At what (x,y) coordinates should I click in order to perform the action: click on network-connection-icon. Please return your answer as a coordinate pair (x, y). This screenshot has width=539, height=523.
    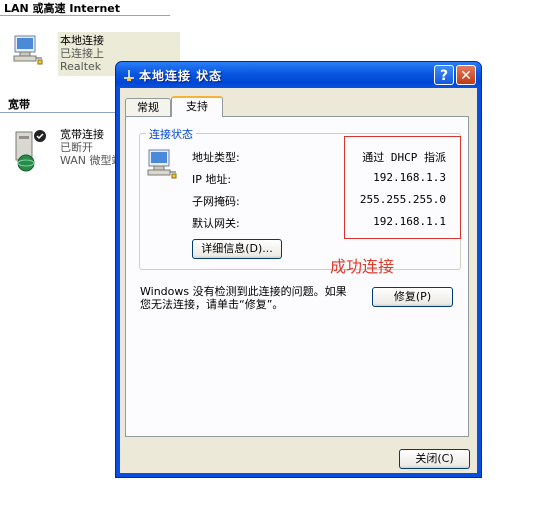
    Looking at the image, I should click on (129, 75).